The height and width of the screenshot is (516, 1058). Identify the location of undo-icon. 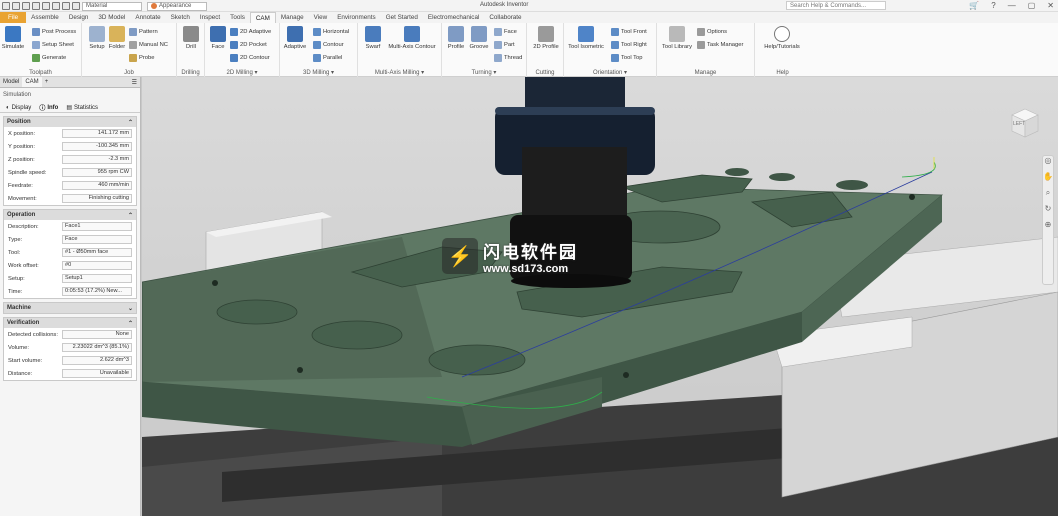
(46, 6).